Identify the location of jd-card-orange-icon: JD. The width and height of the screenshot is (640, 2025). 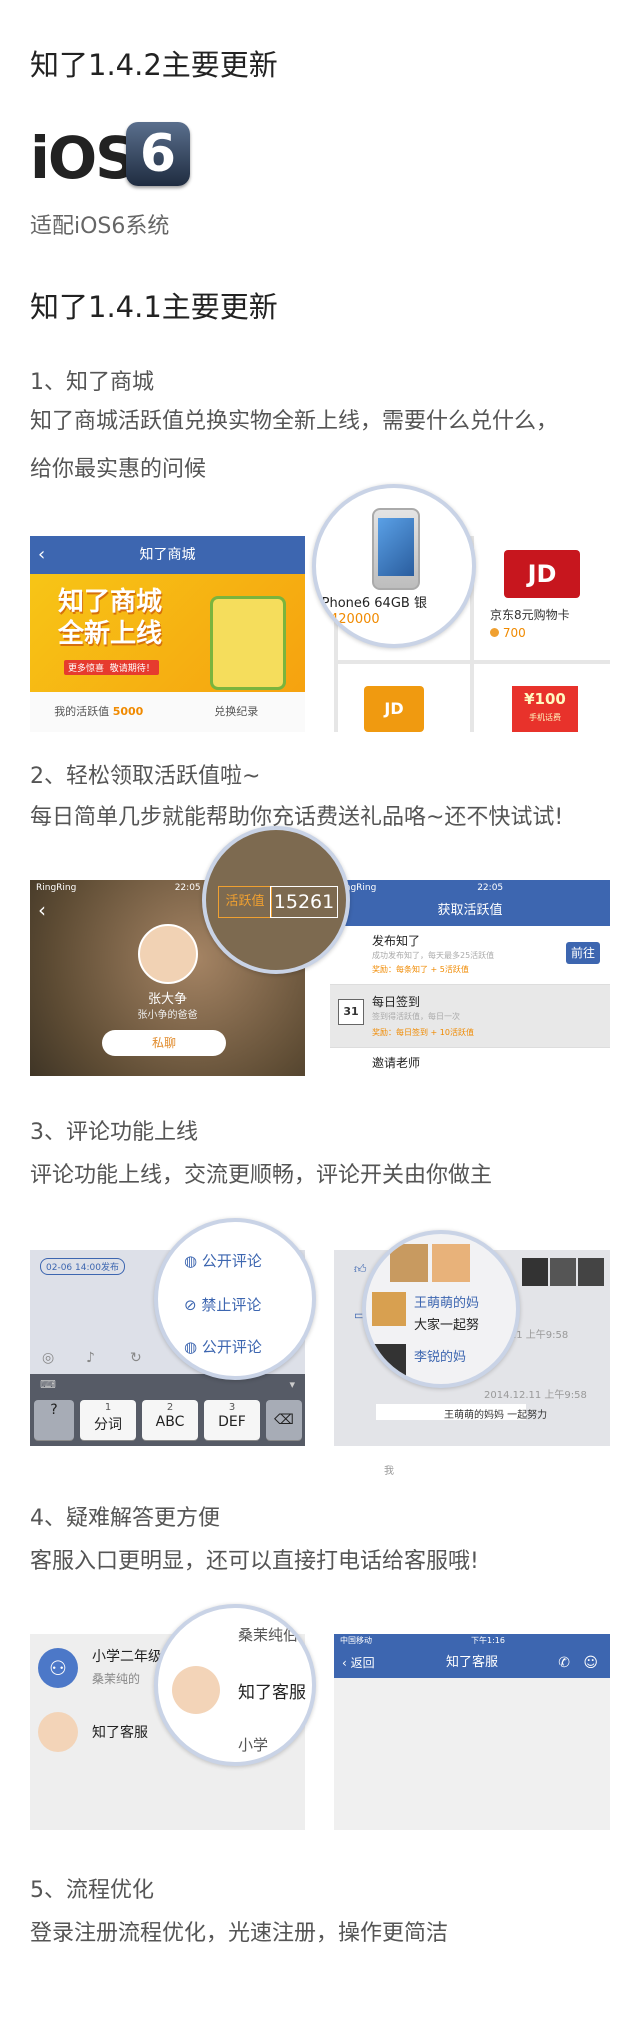
(394, 709).